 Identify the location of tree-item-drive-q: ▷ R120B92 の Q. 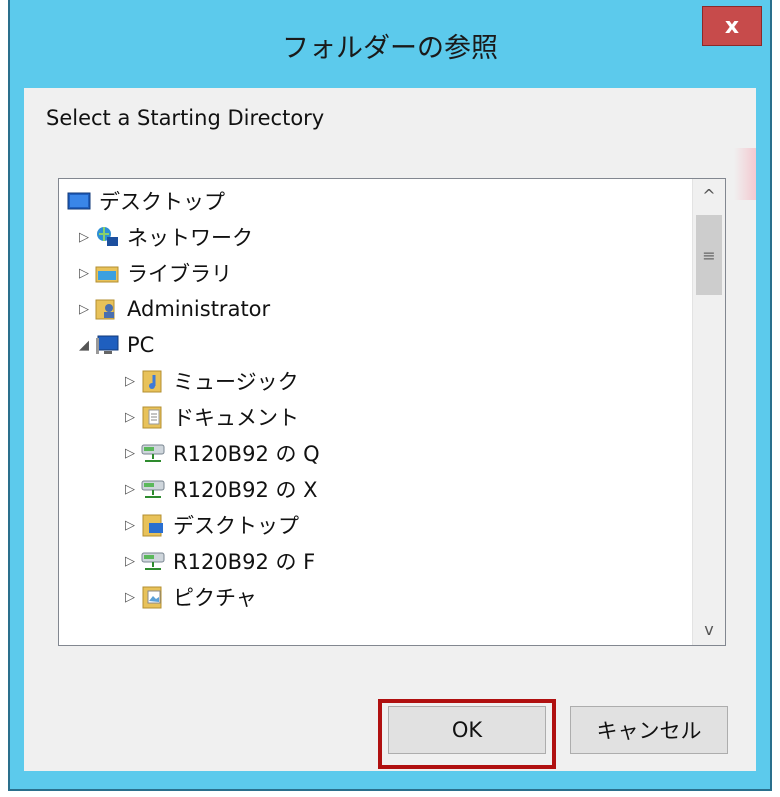
(219, 453).